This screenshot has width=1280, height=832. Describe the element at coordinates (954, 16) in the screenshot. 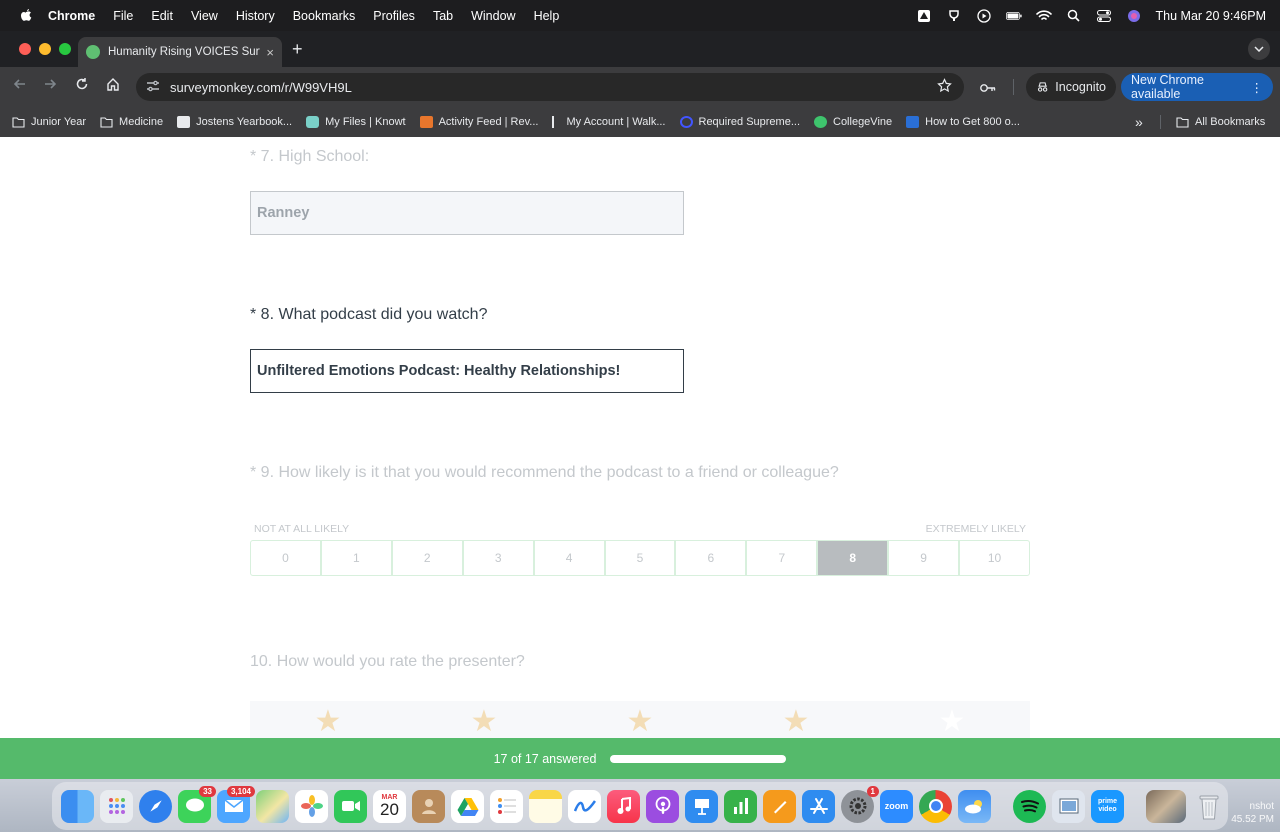

I see `trophy-icon` at that location.